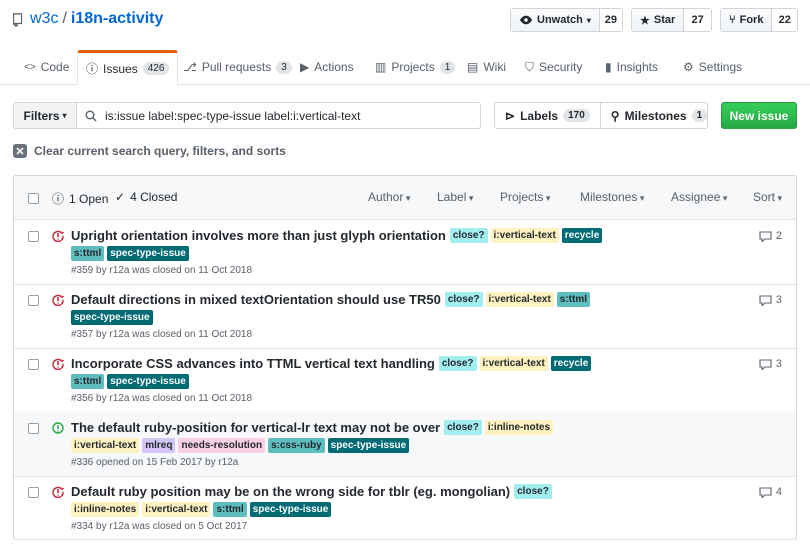 The height and width of the screenshot is (545, 810). Describe the element at coordinates (334, 67) in the screenshot. I see `tab-label: Actions` at that location.